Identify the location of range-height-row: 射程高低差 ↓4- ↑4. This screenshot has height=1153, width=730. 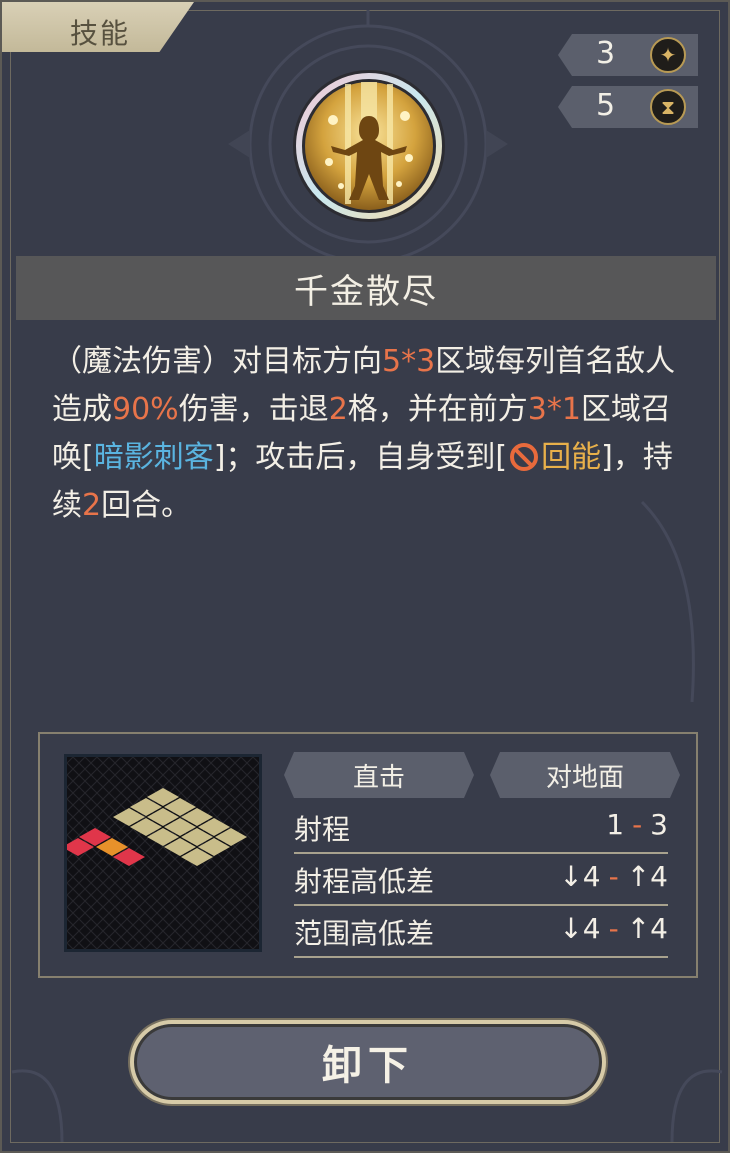
(481, 880).